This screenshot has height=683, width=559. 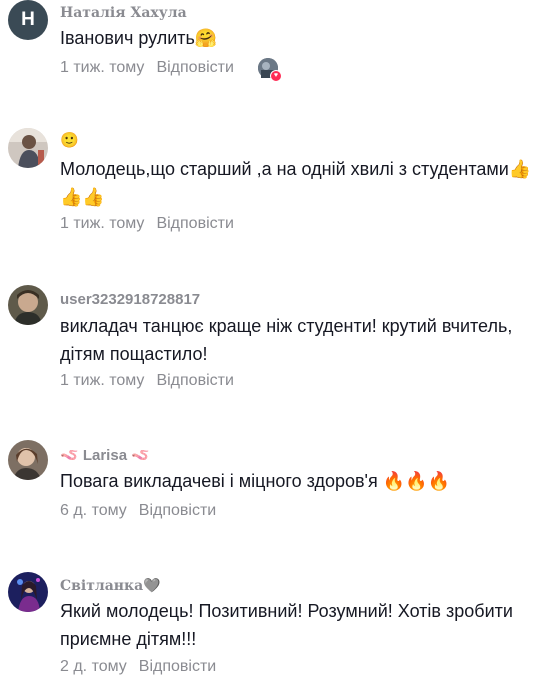 What do you see at coordinates (128, 639) in the screenshot?
I see `comment-text-line: приємне дітям!!!` at bounding box center [128, 639].